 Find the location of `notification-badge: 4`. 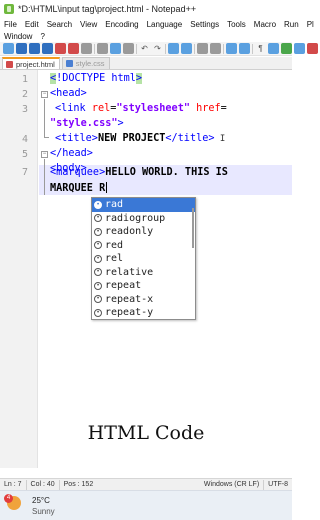

notification-badge: 4 is located at coordinates (8, 498).